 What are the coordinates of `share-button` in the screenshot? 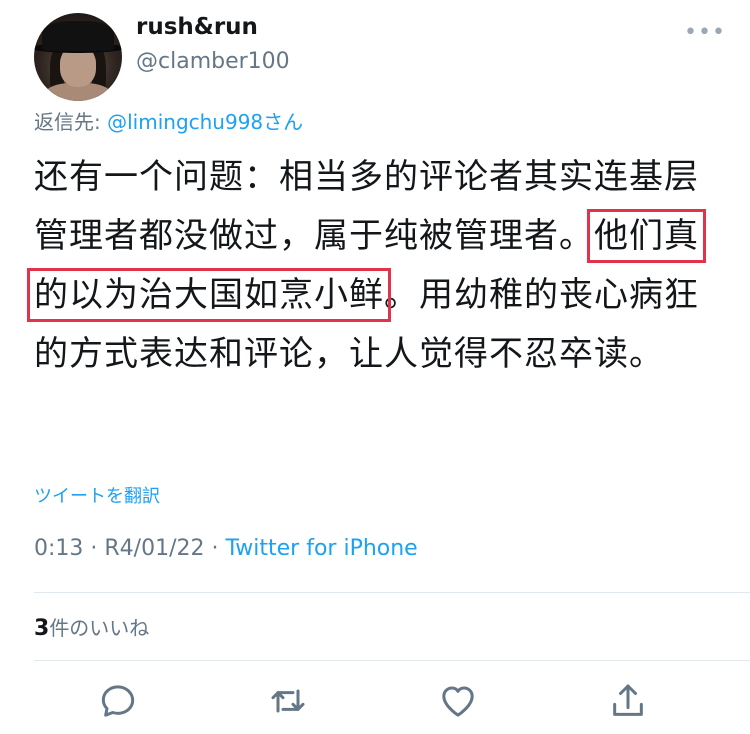 It's located at (628, 701).